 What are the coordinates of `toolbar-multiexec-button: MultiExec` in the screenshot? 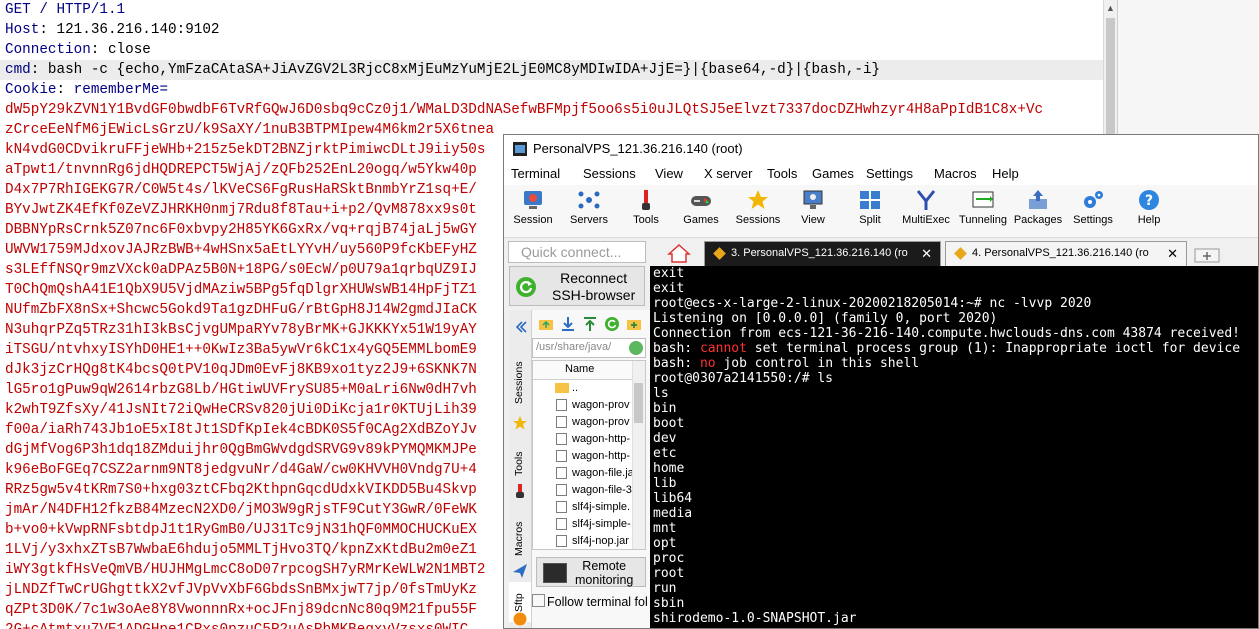 It's located at (926, 206).